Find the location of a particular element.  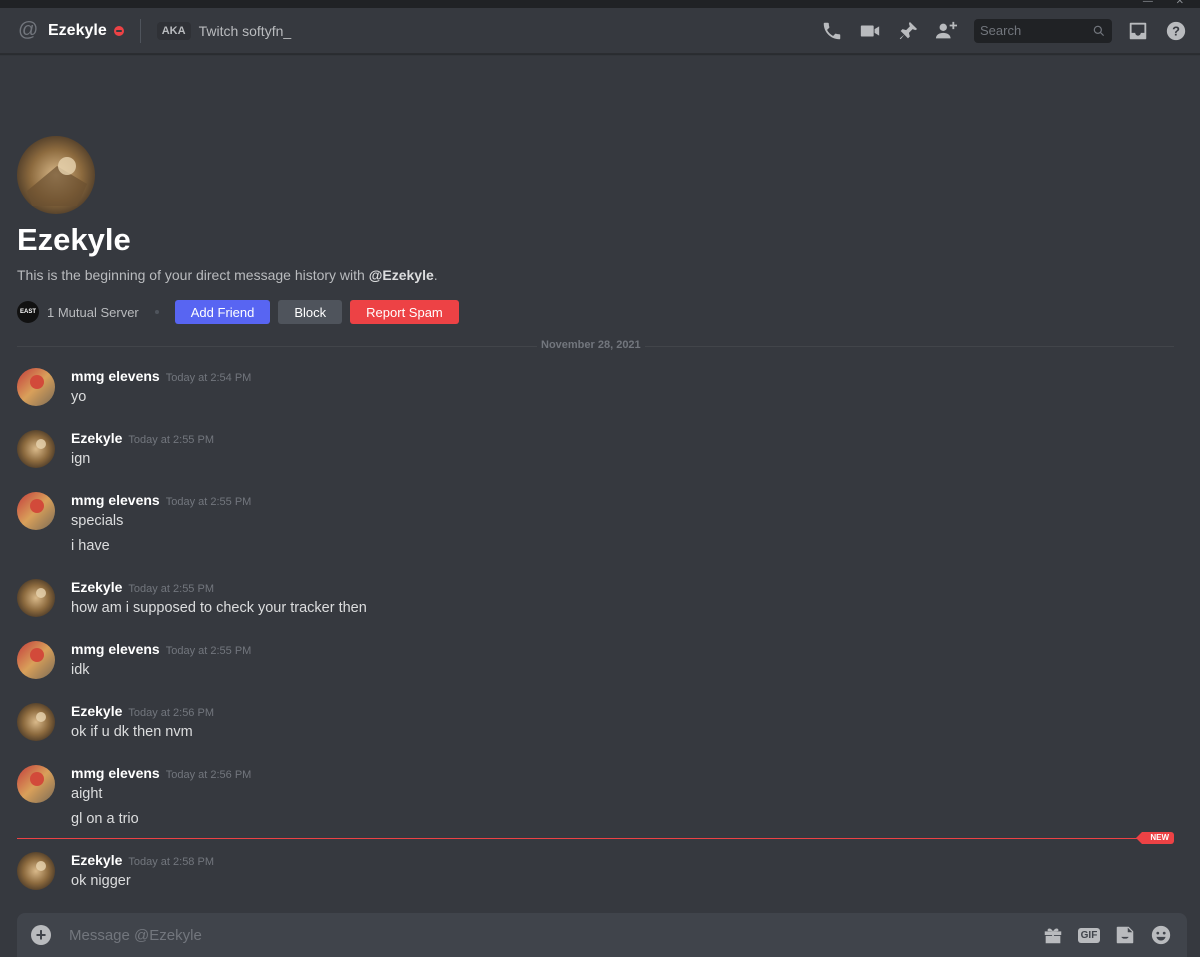

gif-icon: GIF is located at coordinates (1089, 935).